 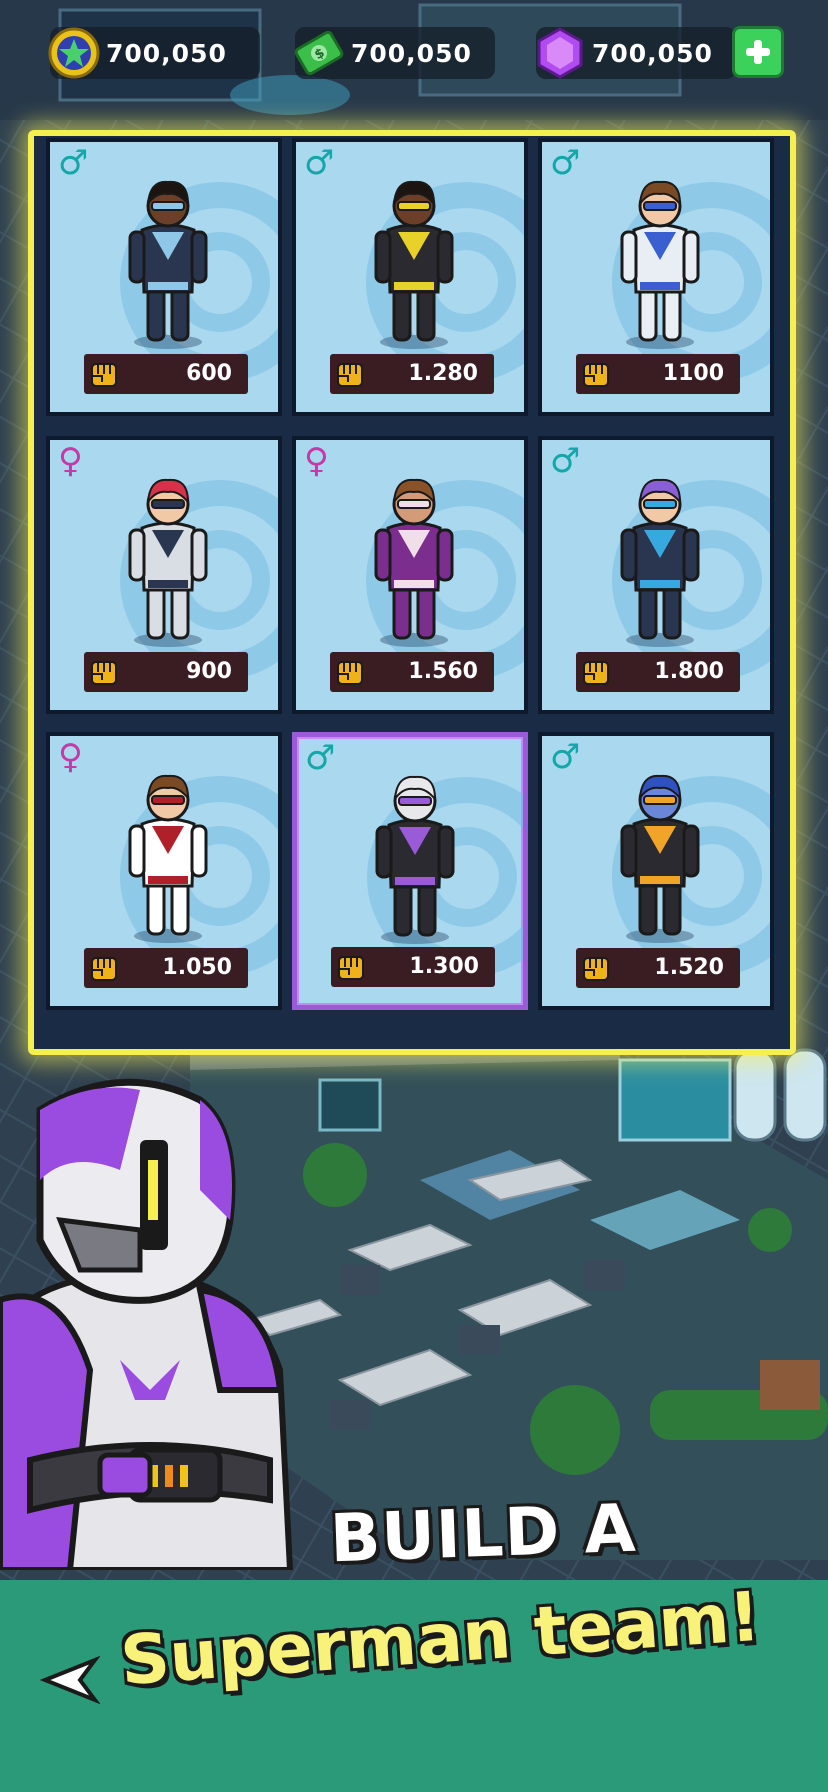 I want to click on power-badge: 1.300, so click(x=413, y=967).